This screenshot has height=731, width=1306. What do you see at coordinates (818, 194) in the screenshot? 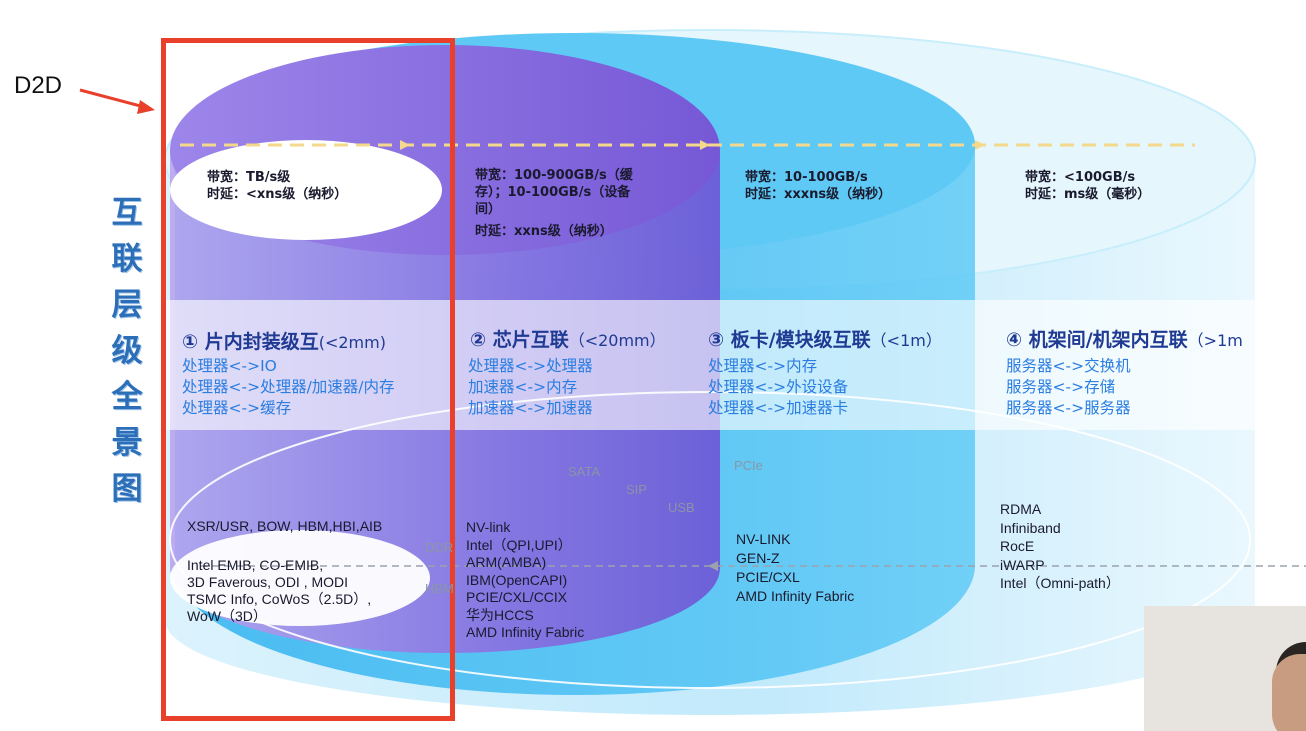
I see `level3-latency: 时延：xxxns级（纳秒）` at bounding box center [818, 194].